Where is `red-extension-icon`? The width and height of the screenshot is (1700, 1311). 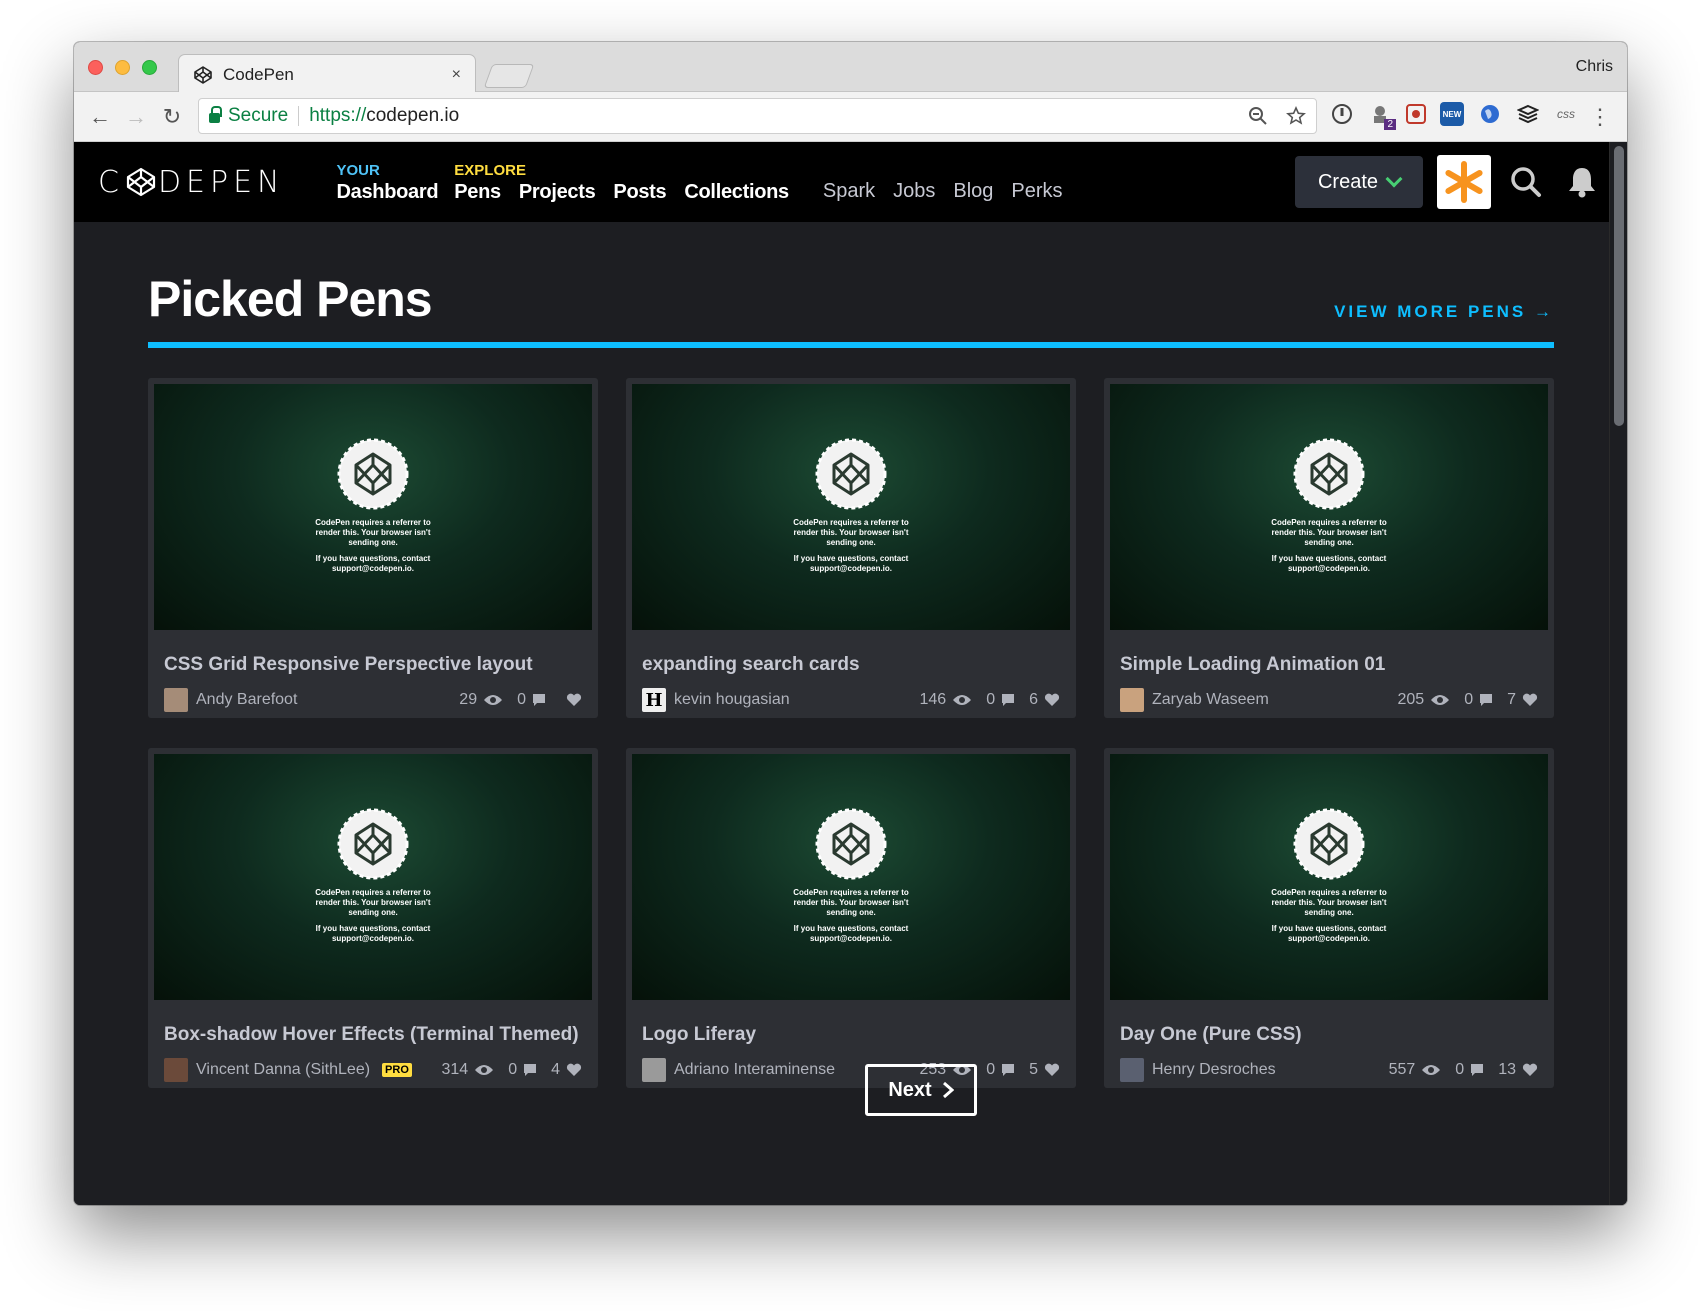
red-extension-icon is located at coordinates (1416, 114).